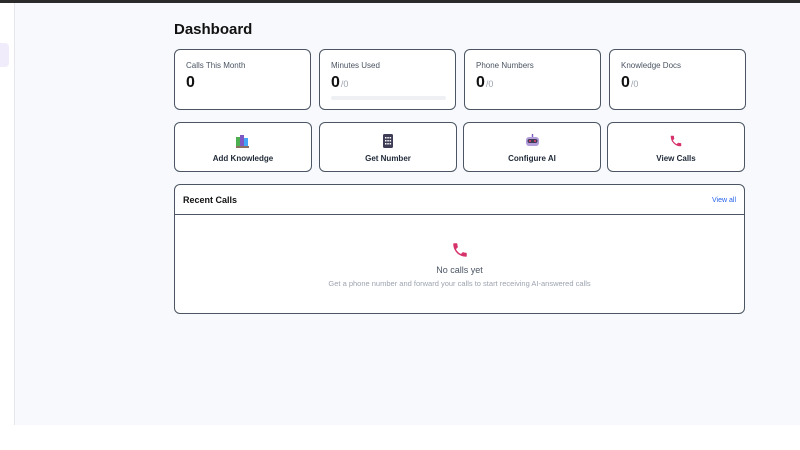 The image size is (800, 450). What do you see at coordinates (210, 200) in the screenshot?
I see `recent-calls-title: Recent Calls` at bounding box center [210, 200].